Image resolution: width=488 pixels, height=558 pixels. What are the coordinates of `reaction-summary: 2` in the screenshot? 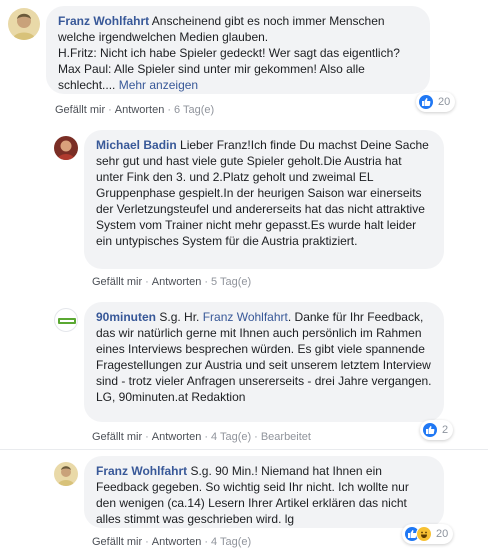 It's located at (437, 430).